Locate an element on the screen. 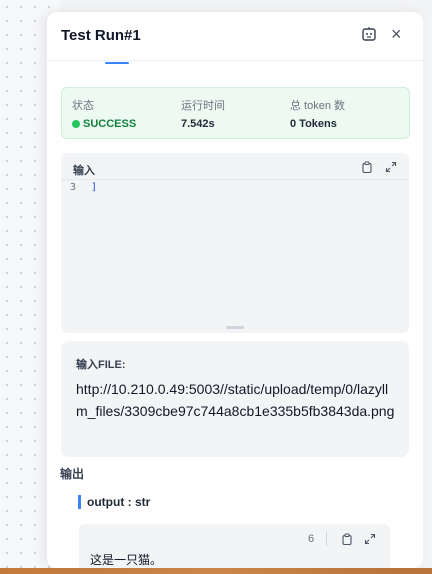 This screenshot has height=574, width=432. active-tab-indicator is located at coordinates (117, 63).